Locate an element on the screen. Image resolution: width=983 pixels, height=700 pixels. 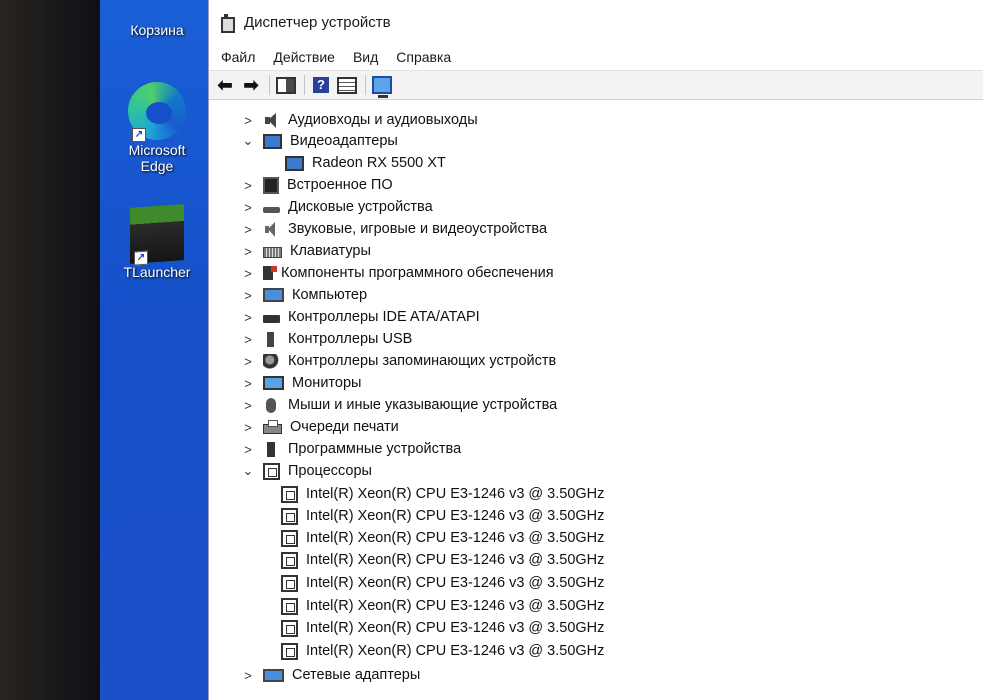
device-manager-icon is located at coordinates (228, 23).